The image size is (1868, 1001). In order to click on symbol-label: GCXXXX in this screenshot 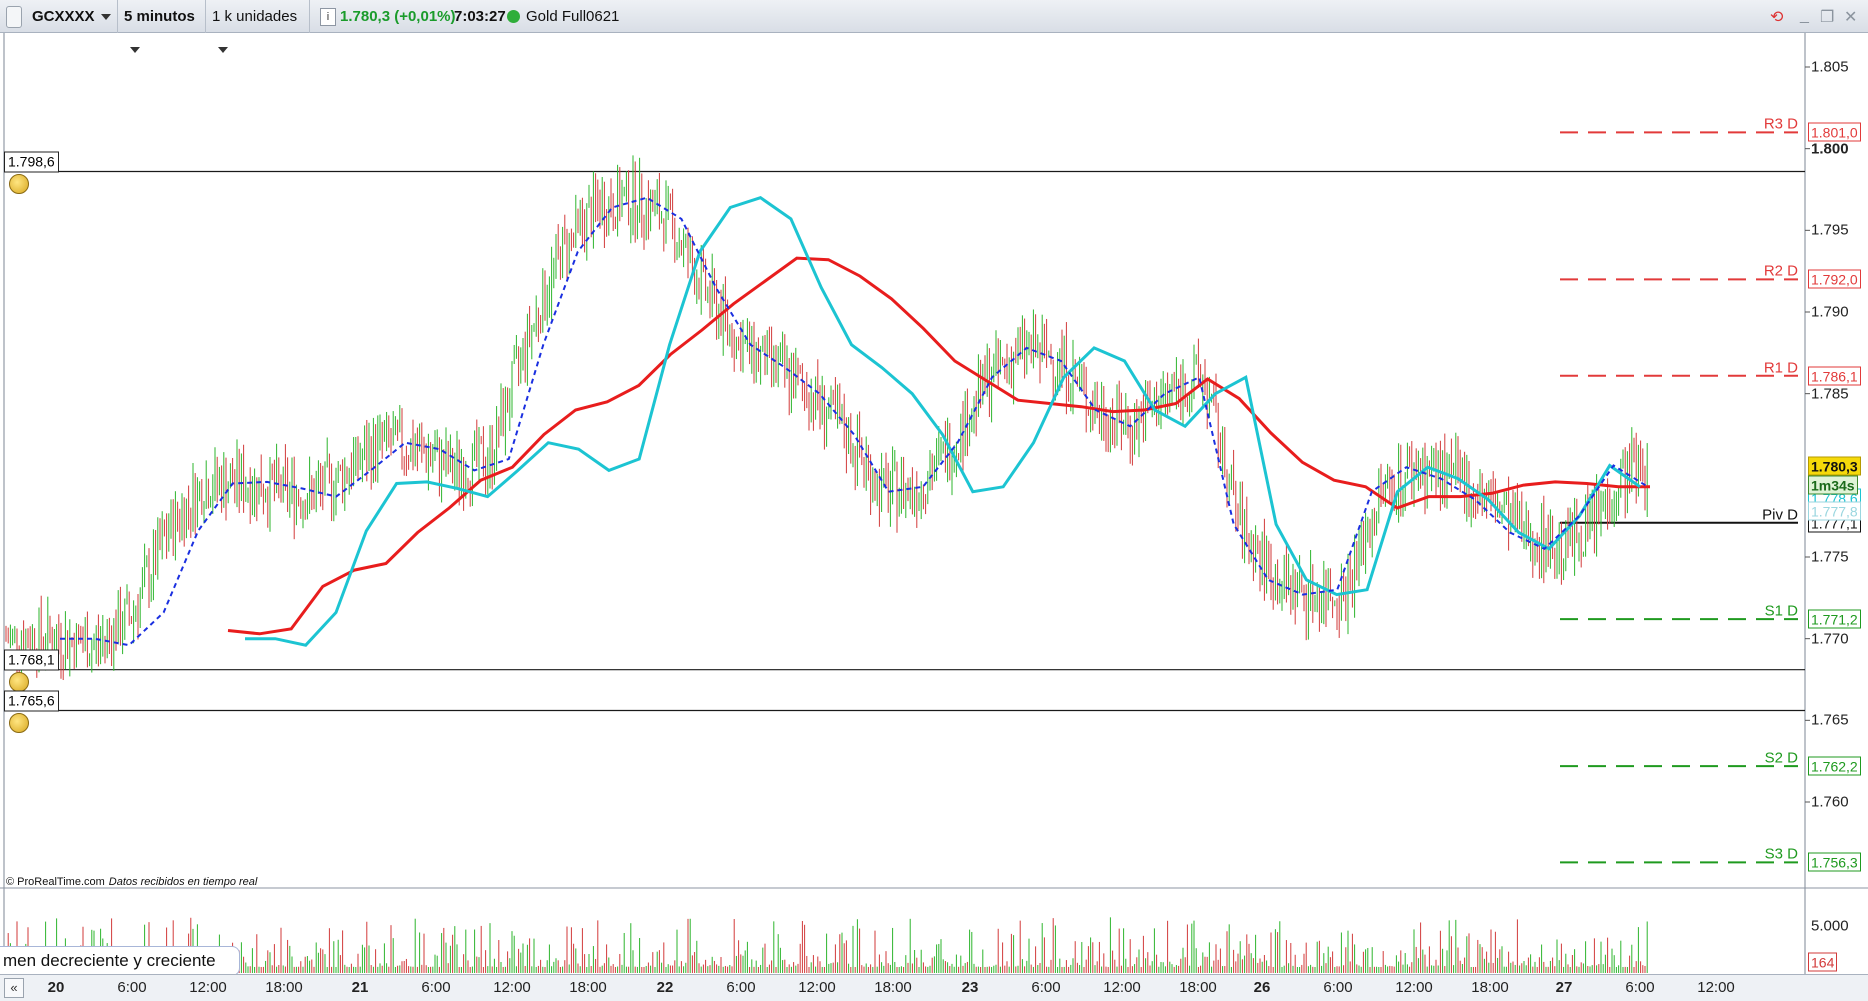, I will do `click(63, 16)`.